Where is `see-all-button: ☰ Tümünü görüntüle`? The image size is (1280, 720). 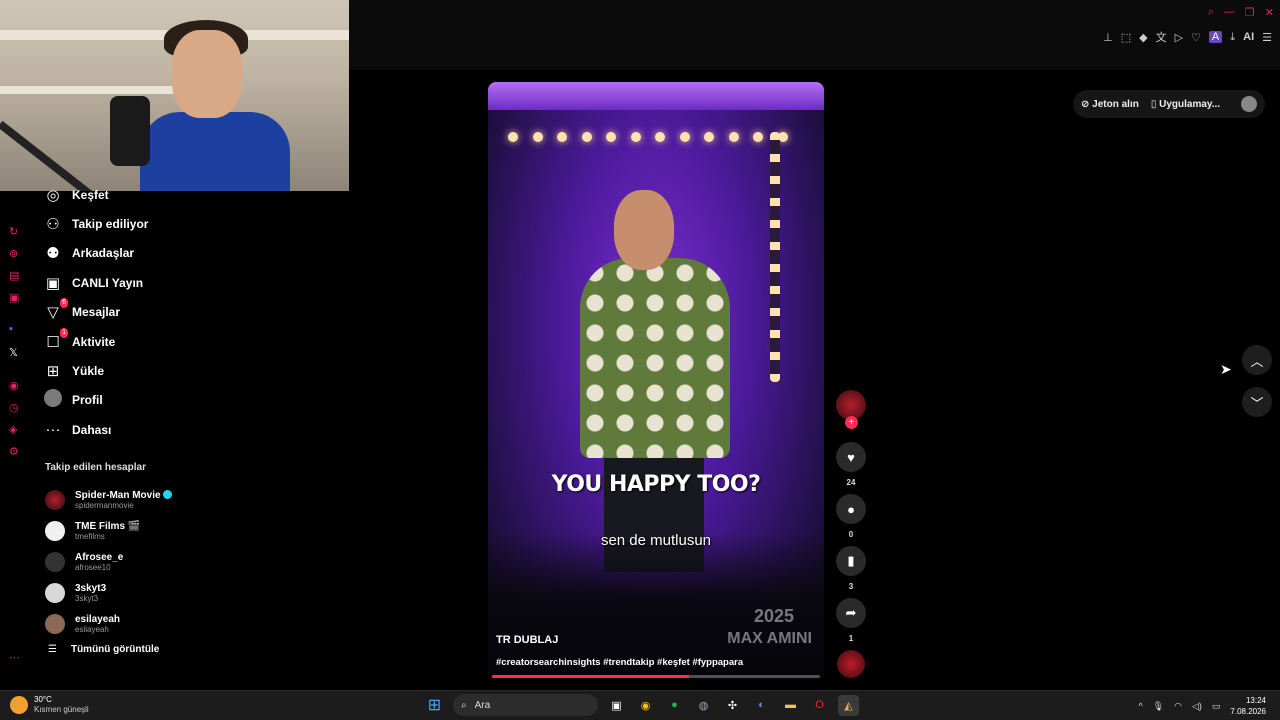 see-all-button: ☰ Tümünü görüntüle is located at coordinates (103, 649).